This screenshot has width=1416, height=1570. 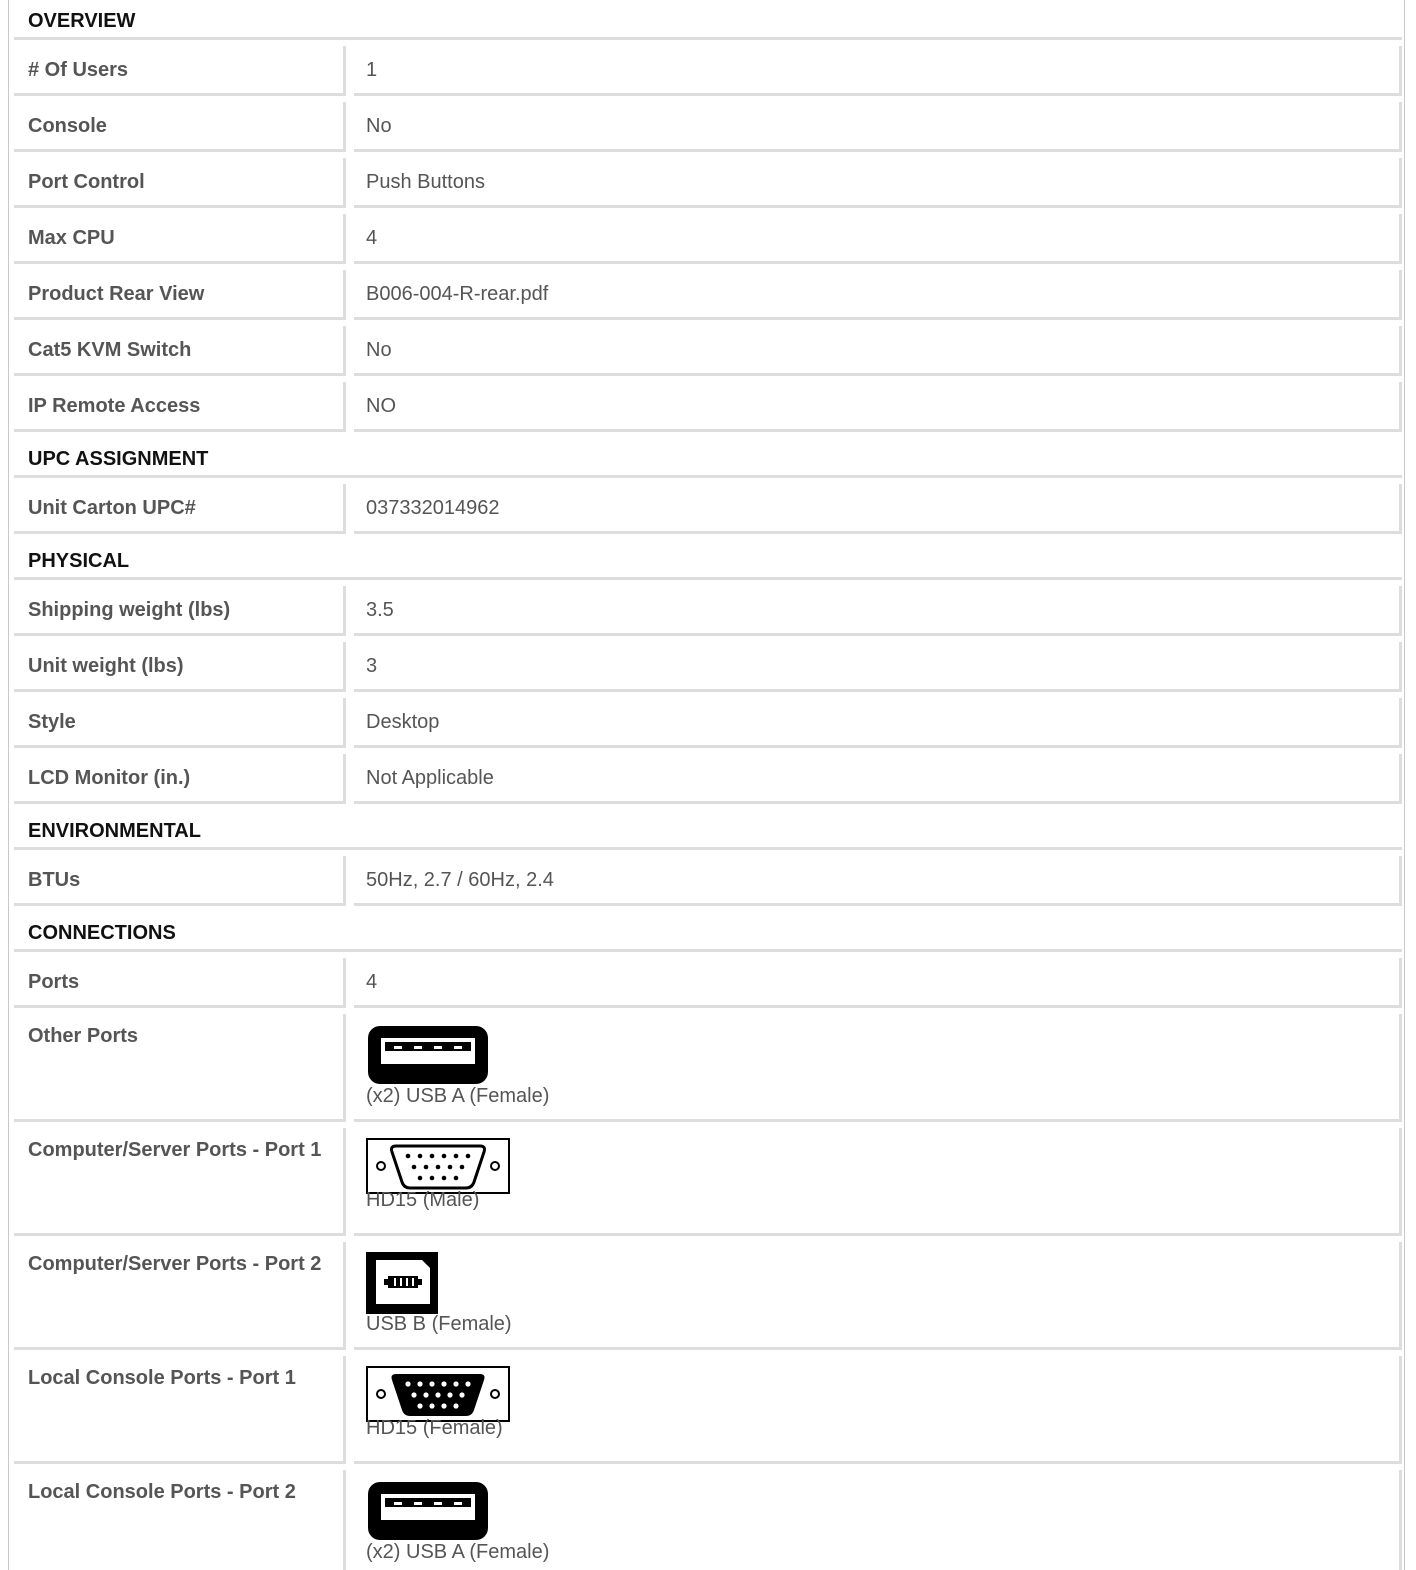 What do you see at coordinates (180, 881) in the screenshot?
I see `spec-label: BTUs` at bounding box center [180, 881].